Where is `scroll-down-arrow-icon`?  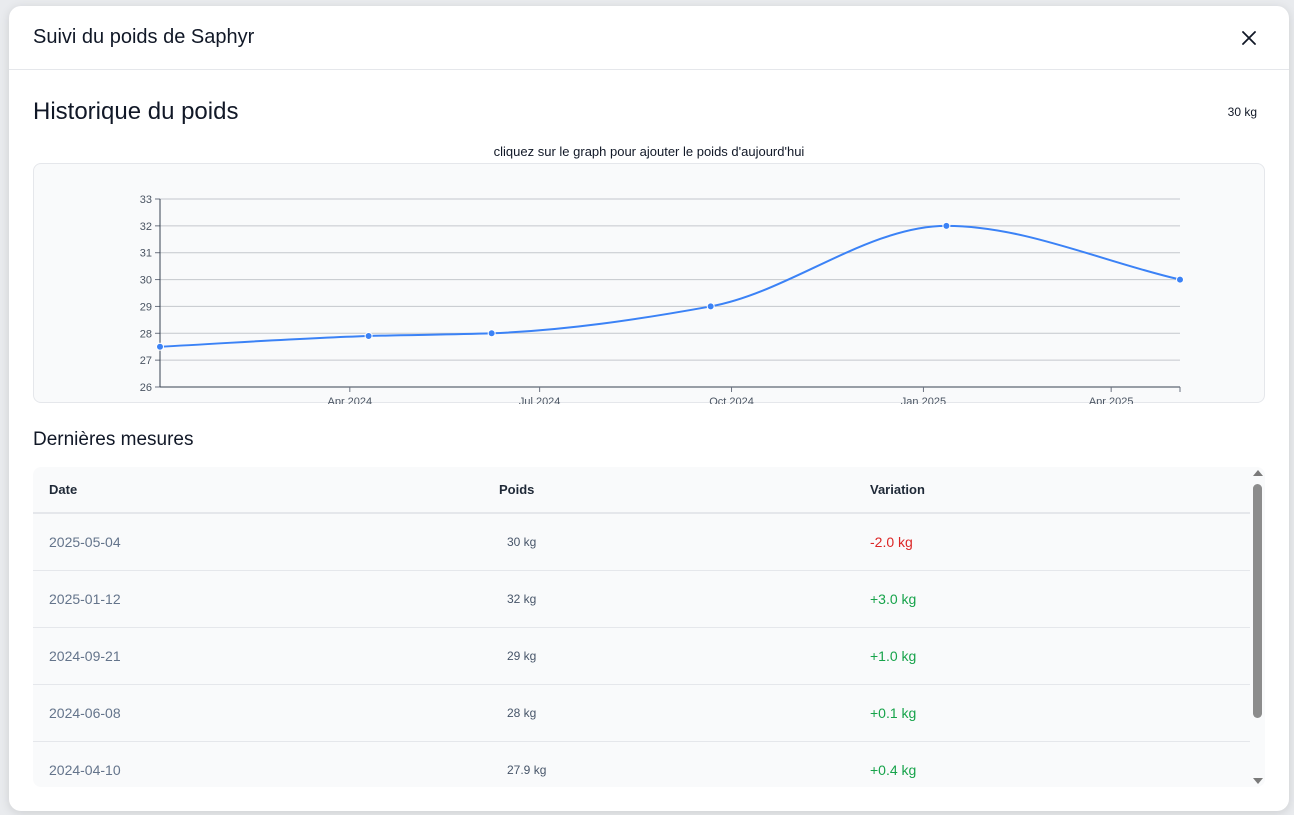 scroll-down-arrow-icon is located at coordinates (1258, 781).